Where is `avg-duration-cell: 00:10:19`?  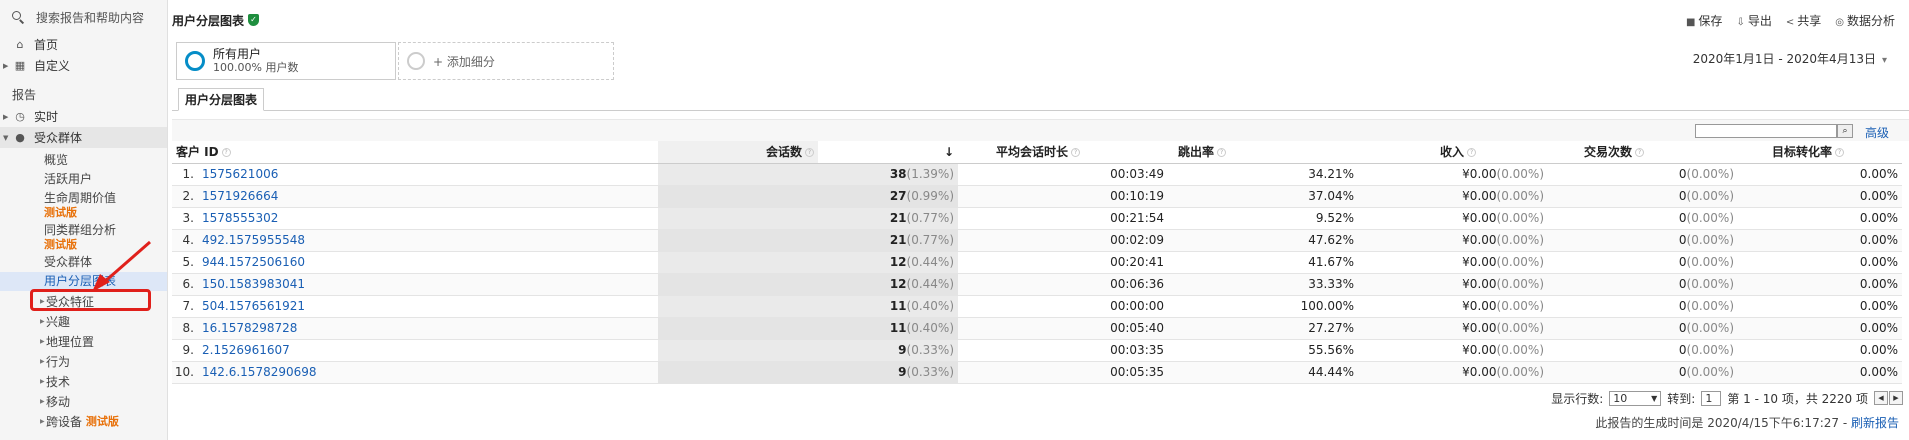
avg-duration-cell: 00:10:19 is located at coordinates (1063, 196).